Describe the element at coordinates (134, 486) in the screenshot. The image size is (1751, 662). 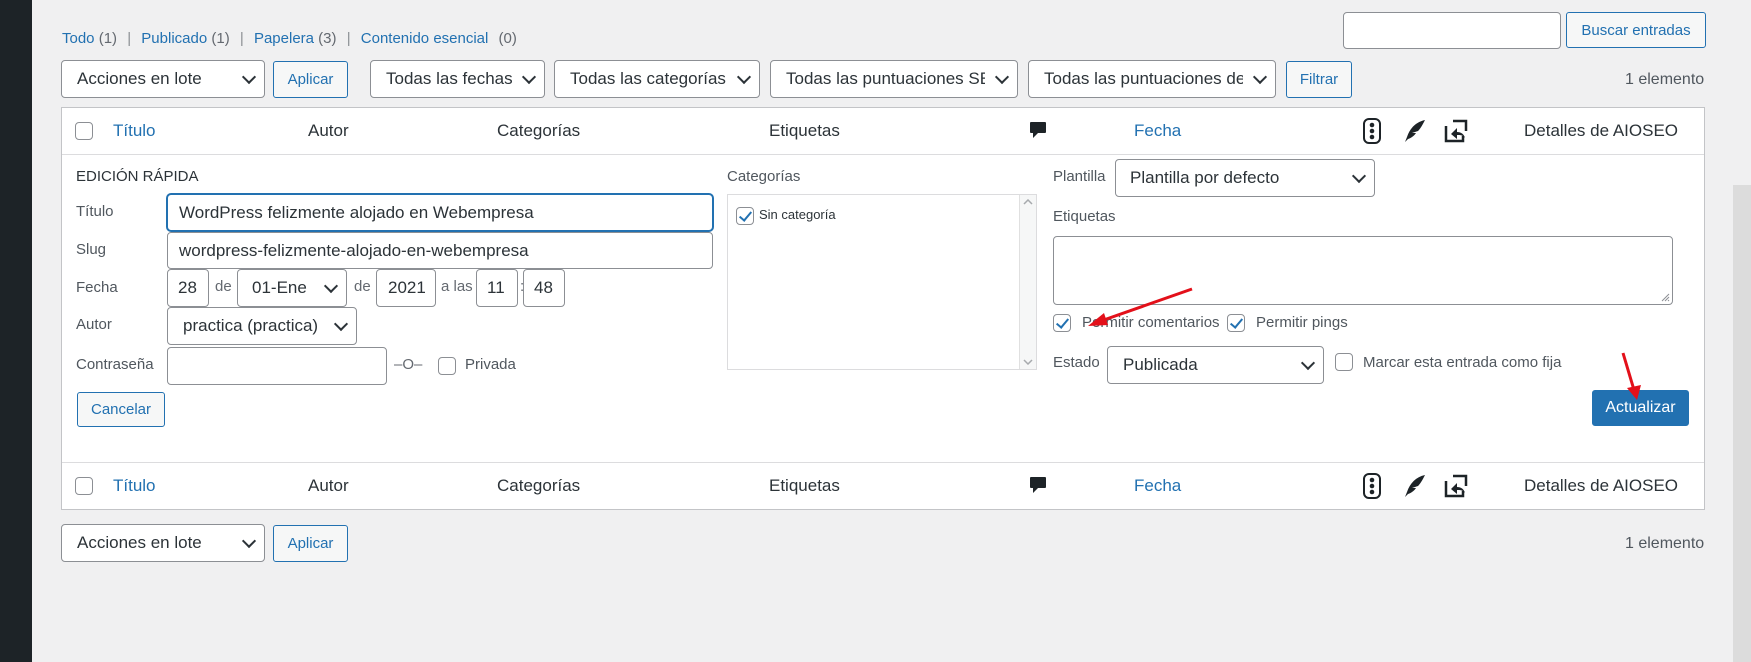
I see `column-title-footer: Título` at that location.